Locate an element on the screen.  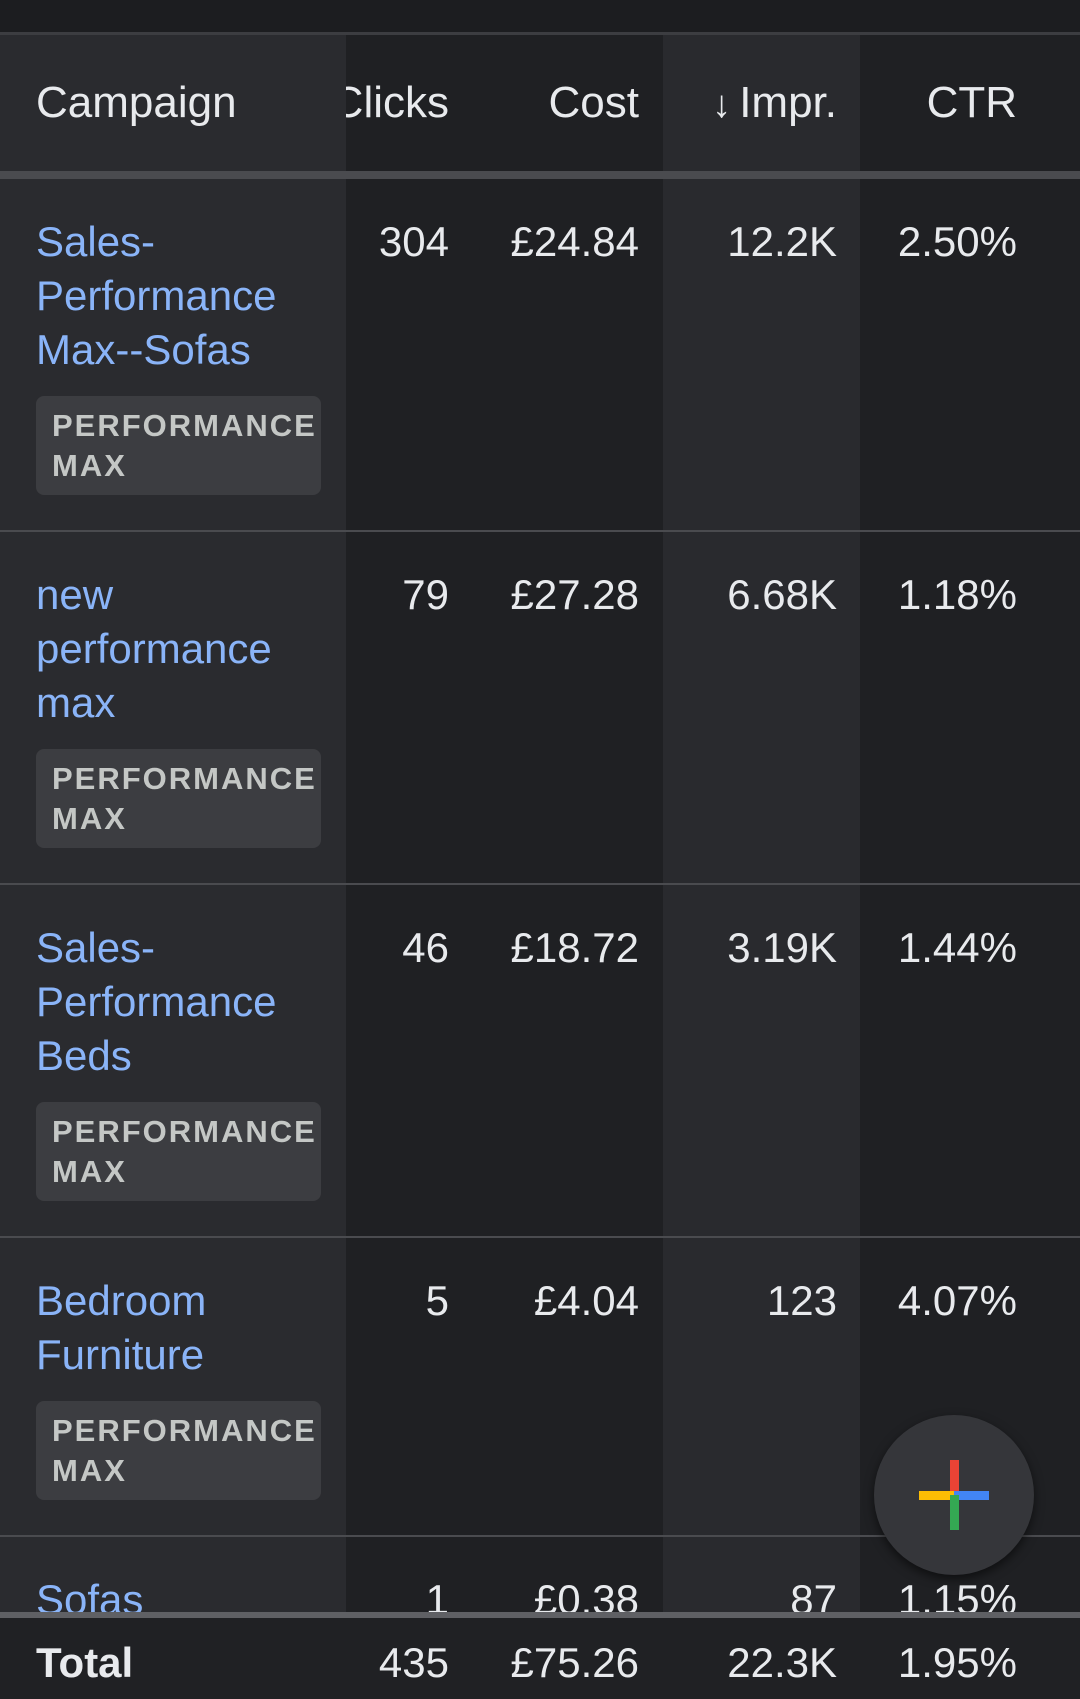
campaign-name-link: Bedroom Furniture is located at coordinates (181, 1328).